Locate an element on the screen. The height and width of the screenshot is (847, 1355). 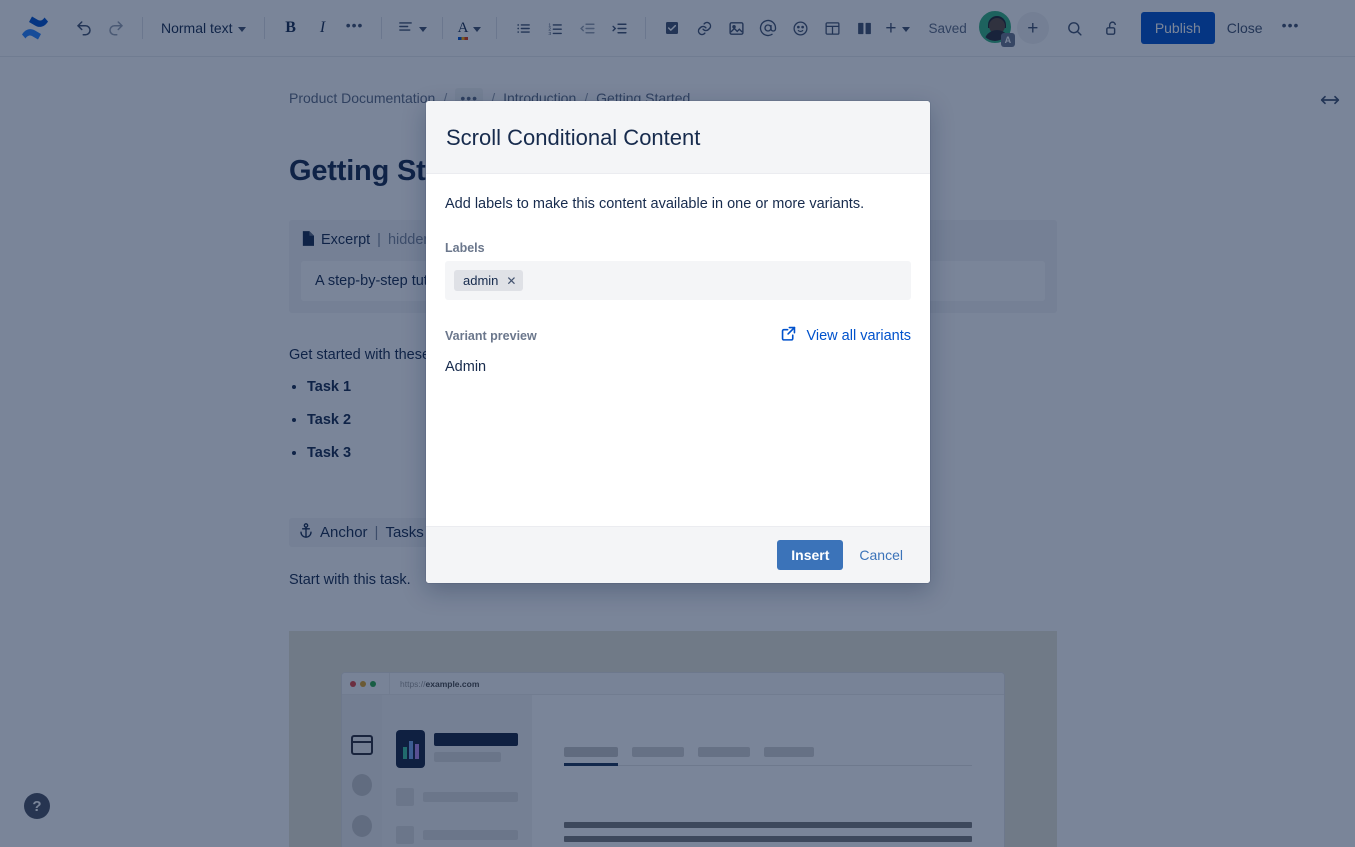
insert-button: Insert is located at coordinates (810, 555).